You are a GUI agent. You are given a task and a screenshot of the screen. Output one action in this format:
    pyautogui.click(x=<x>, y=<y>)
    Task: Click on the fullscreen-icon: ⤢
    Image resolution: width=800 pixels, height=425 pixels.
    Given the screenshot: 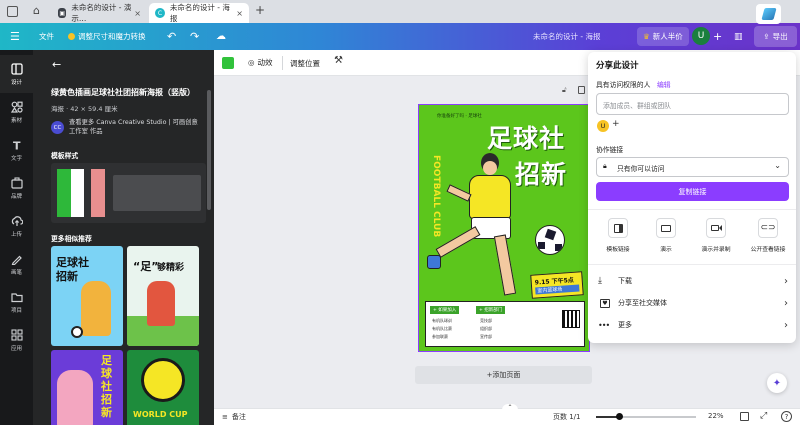 What is the action you would take?
    pyautogui.click(x=763, y=416)
    